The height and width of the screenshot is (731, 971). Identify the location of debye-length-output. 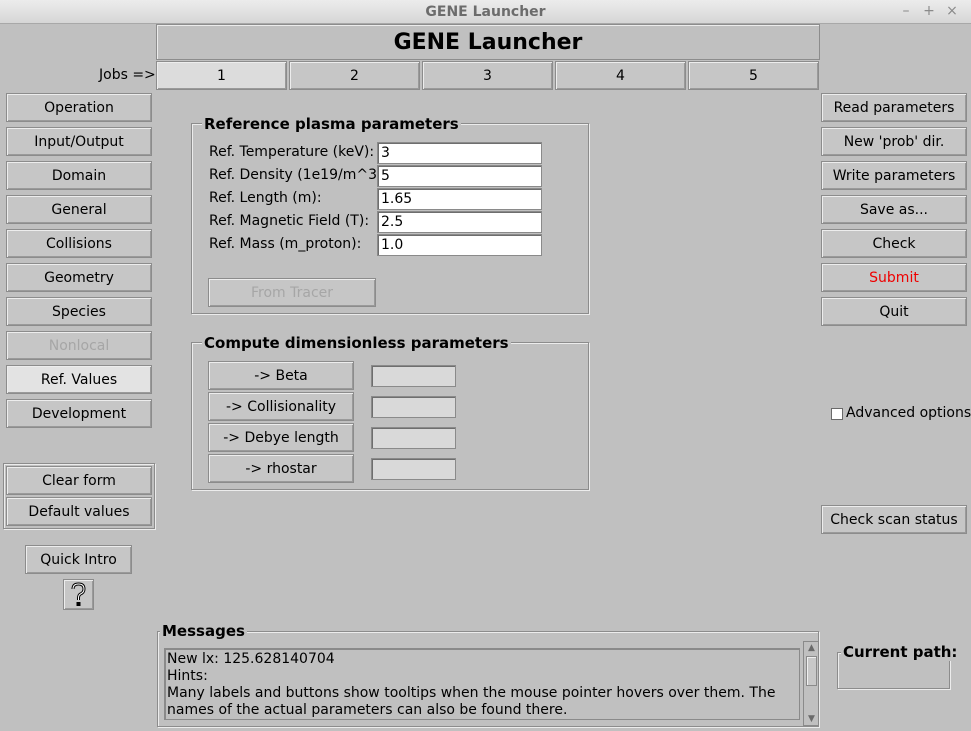
(413, 438).